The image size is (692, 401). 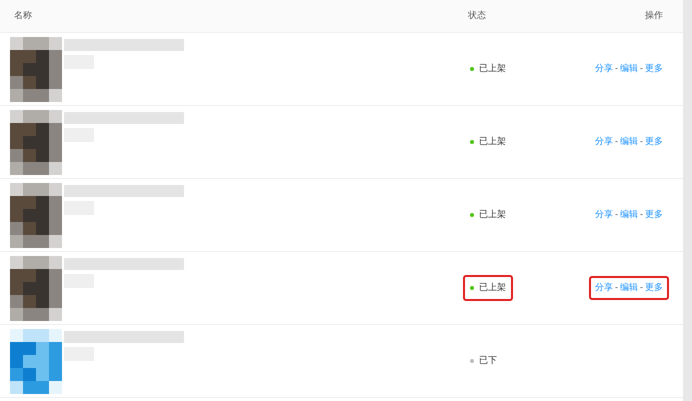 What do you see at coordinates (23, 15) in the screenshot?
I see `column-header: 名称` at bounding box center [23, 15].